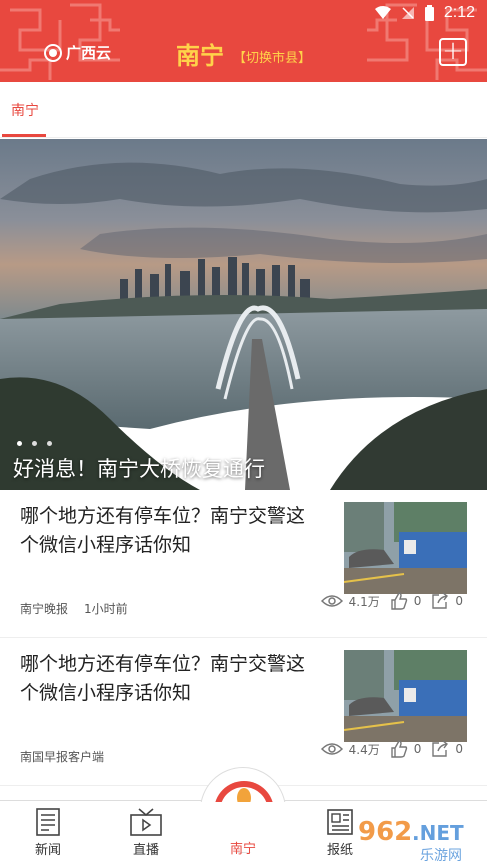 This screenshot has width=487, height=866. What do you see at coordinates (146, 822) in the screenshot?
I see `live-icon` at bounding box center [146, 822].